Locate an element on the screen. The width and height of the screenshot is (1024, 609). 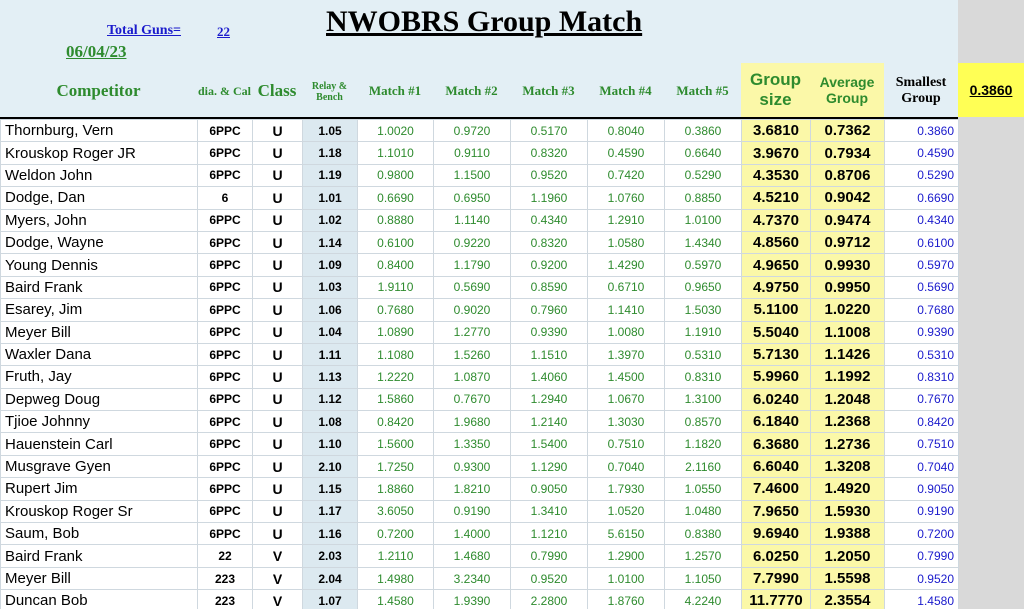
group-size-cell: 6.0240 is located at coordinates (776, 399).